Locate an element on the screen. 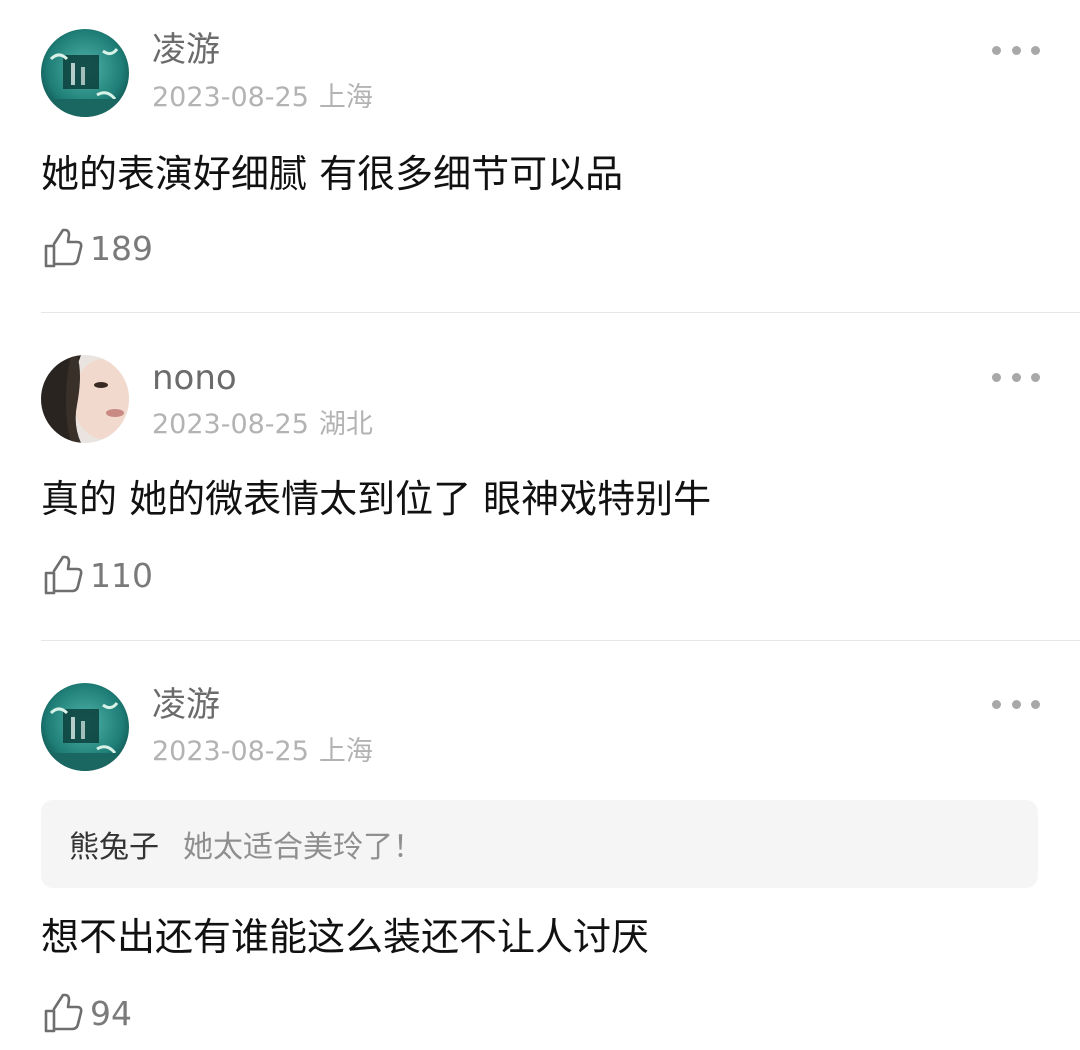 This screenshot has height=1050, width=1080. comment-text: 想不出还有谁能这么装还不让人讨厌 is located at coordinates (345, 937).